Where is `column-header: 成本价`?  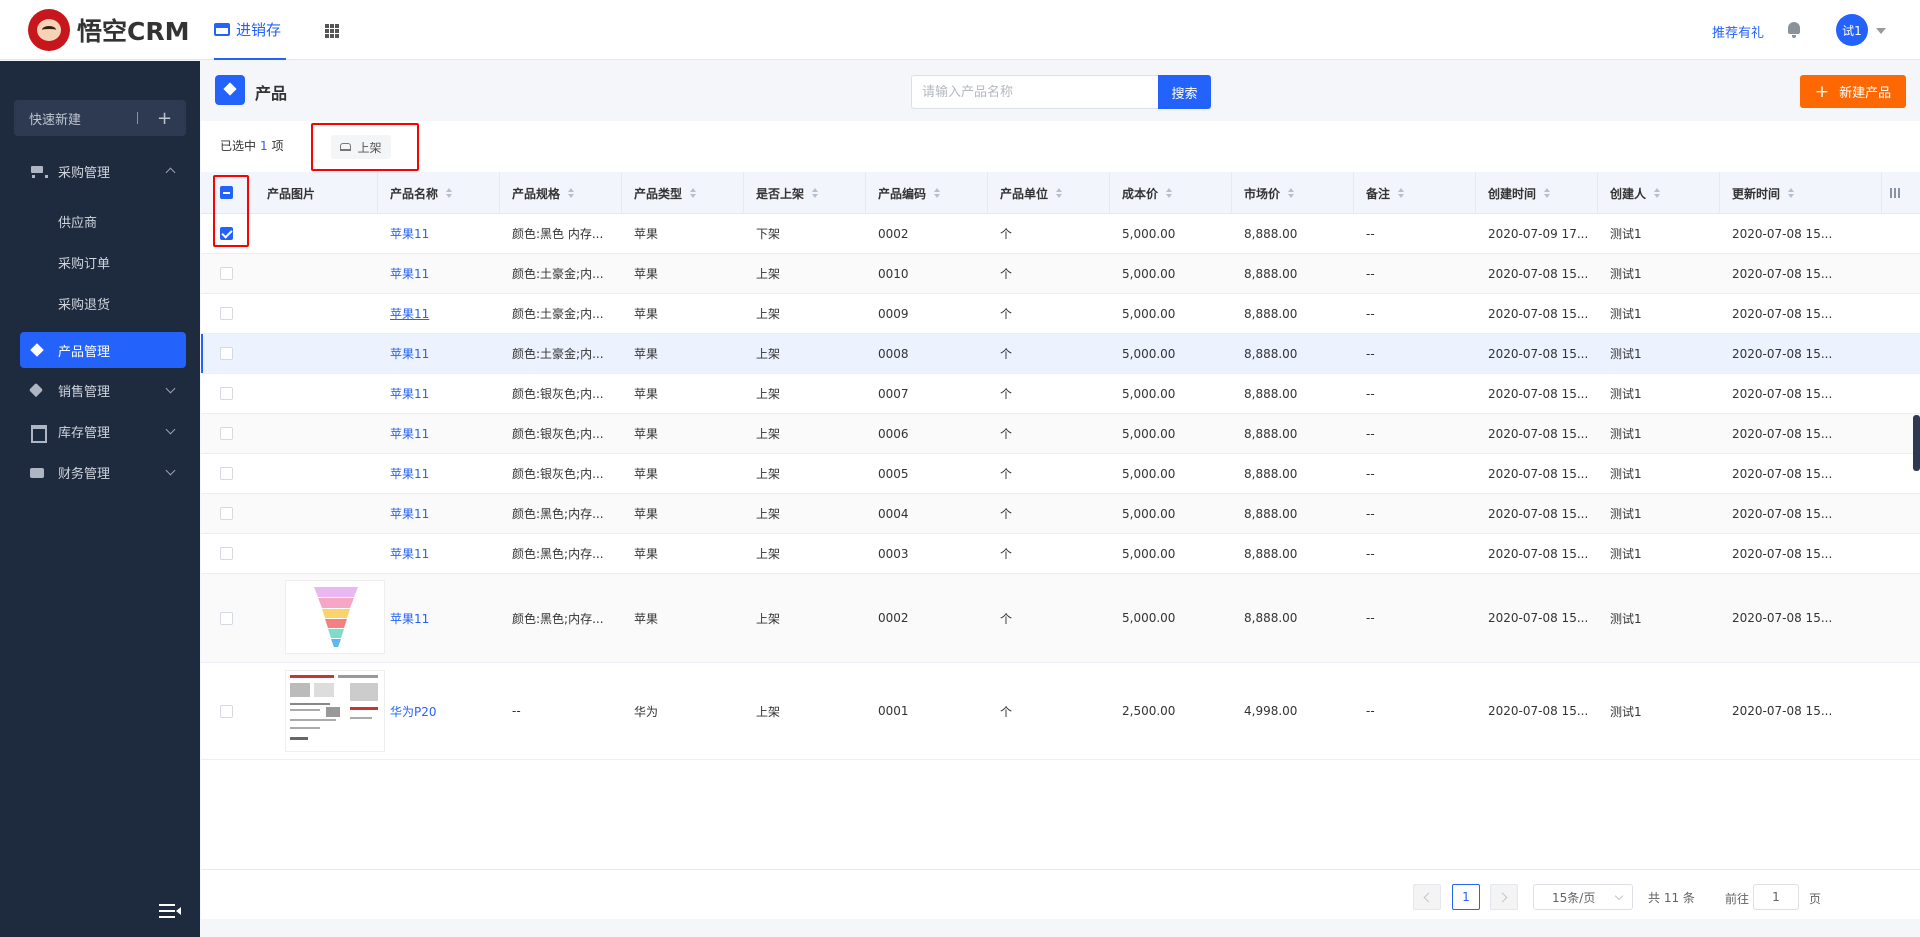
column-header: 成本价 is located at coordinates (1171, 193).